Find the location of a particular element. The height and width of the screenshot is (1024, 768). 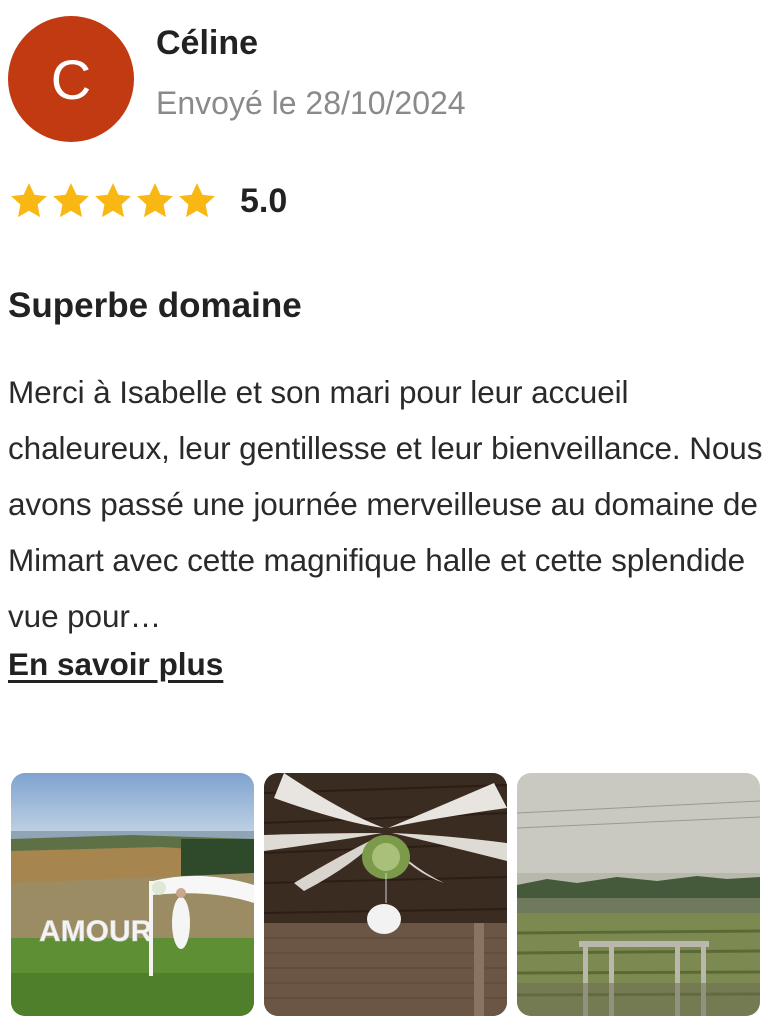

star-rating is located at coordinates (113, 201).